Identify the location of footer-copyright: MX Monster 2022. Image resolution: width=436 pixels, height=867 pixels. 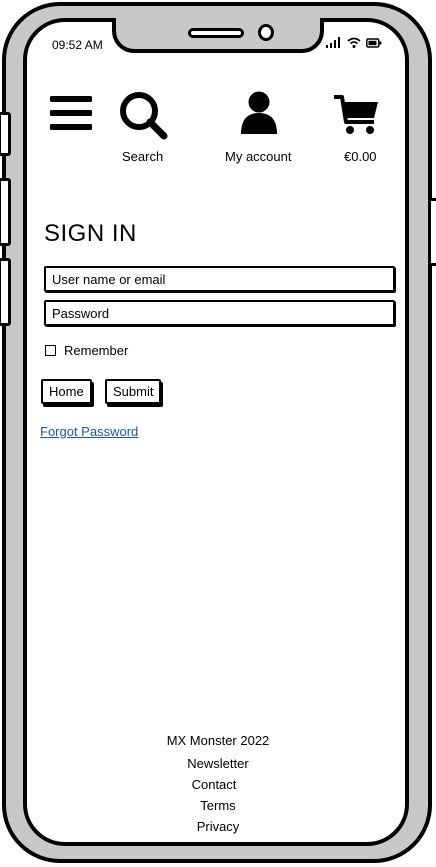
(218, 740).